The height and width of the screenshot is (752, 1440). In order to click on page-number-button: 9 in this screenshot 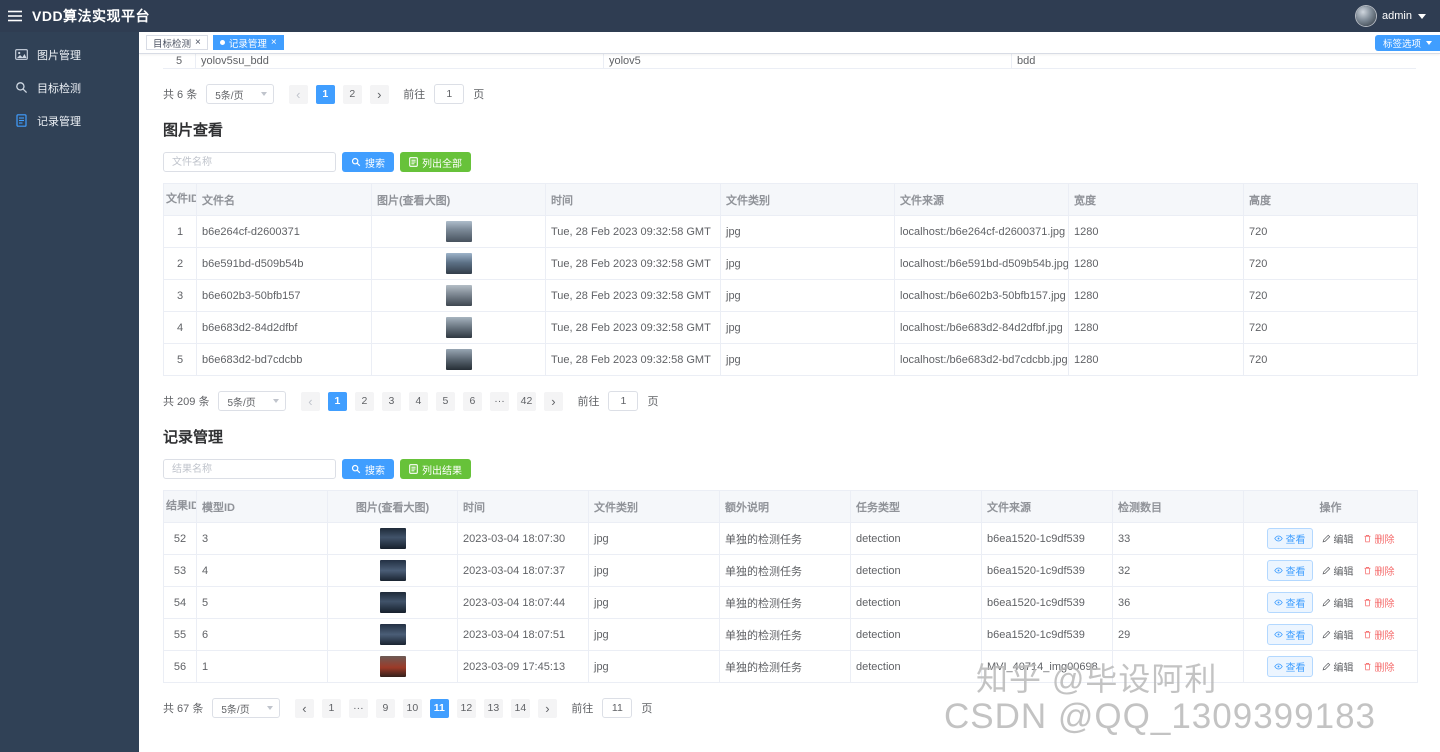, I will do `click(385, 708)`.